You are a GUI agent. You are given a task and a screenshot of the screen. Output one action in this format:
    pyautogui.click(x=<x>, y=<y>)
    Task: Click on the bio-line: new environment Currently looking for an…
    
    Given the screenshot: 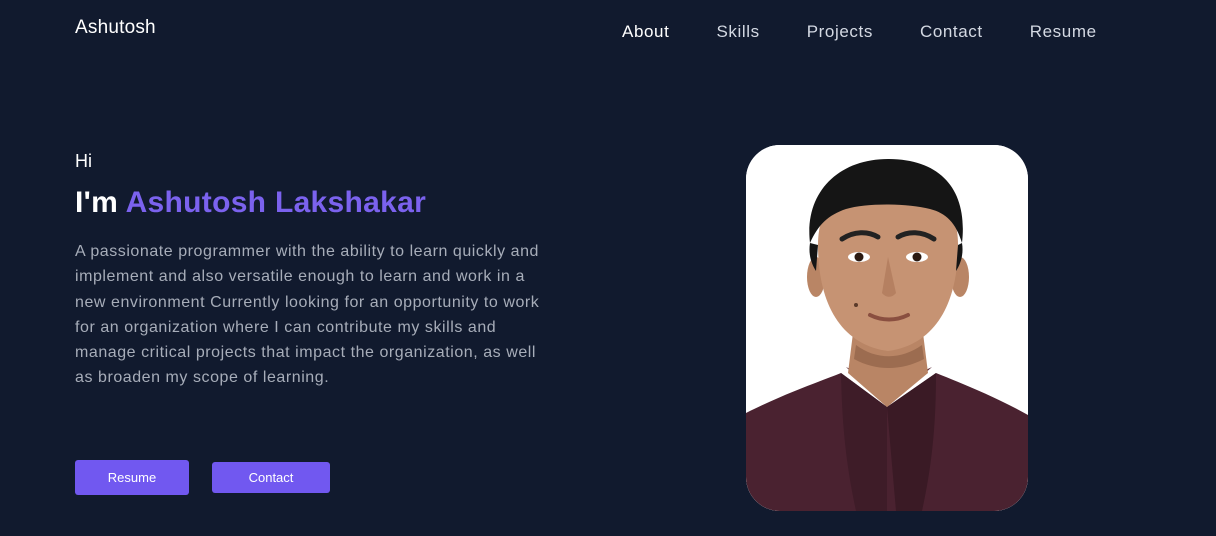 What is the action you would take?
    pyautogui.click(x=307, y=302)
    